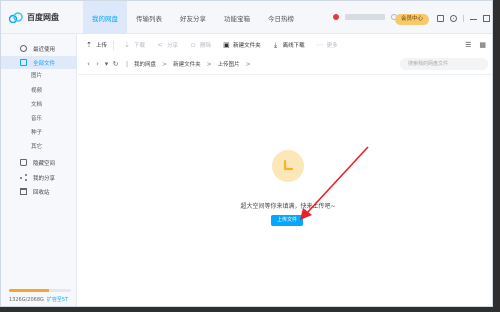 The image size is (500, 312). What do you see at coordinates (145, 64) in the screenshot?
I see `breadcrumb-my-netdisk: 我的网盘` at bounding box center [145, 64].